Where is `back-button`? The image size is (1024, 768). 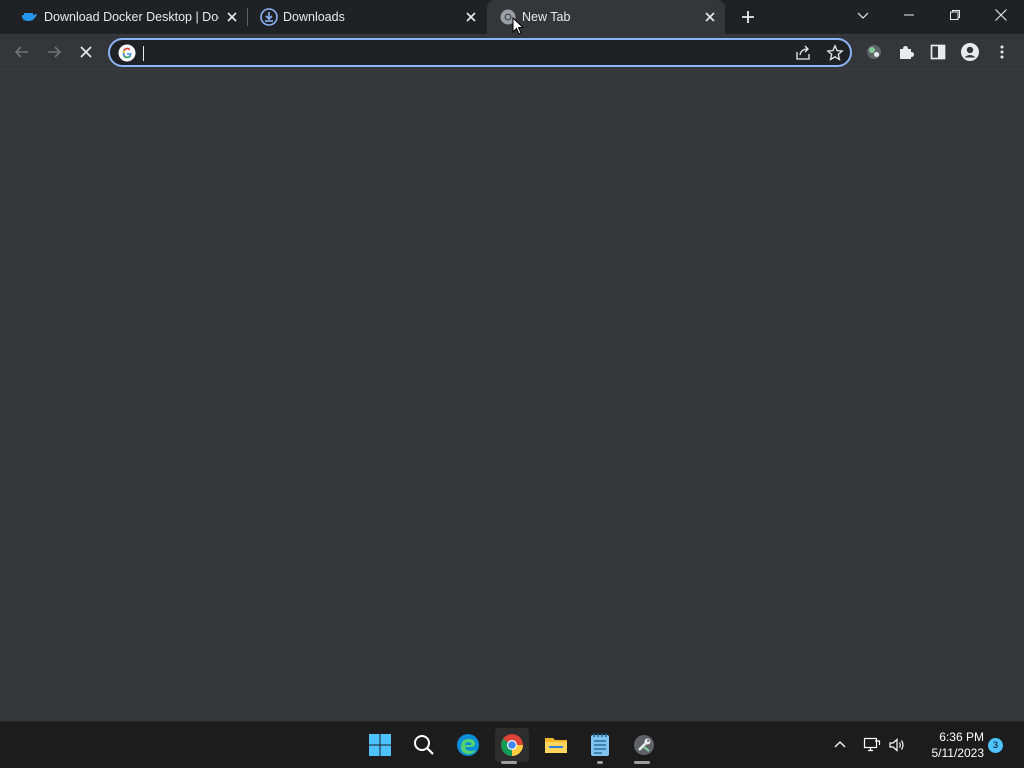
back-button is located at coordinates (22, 52).